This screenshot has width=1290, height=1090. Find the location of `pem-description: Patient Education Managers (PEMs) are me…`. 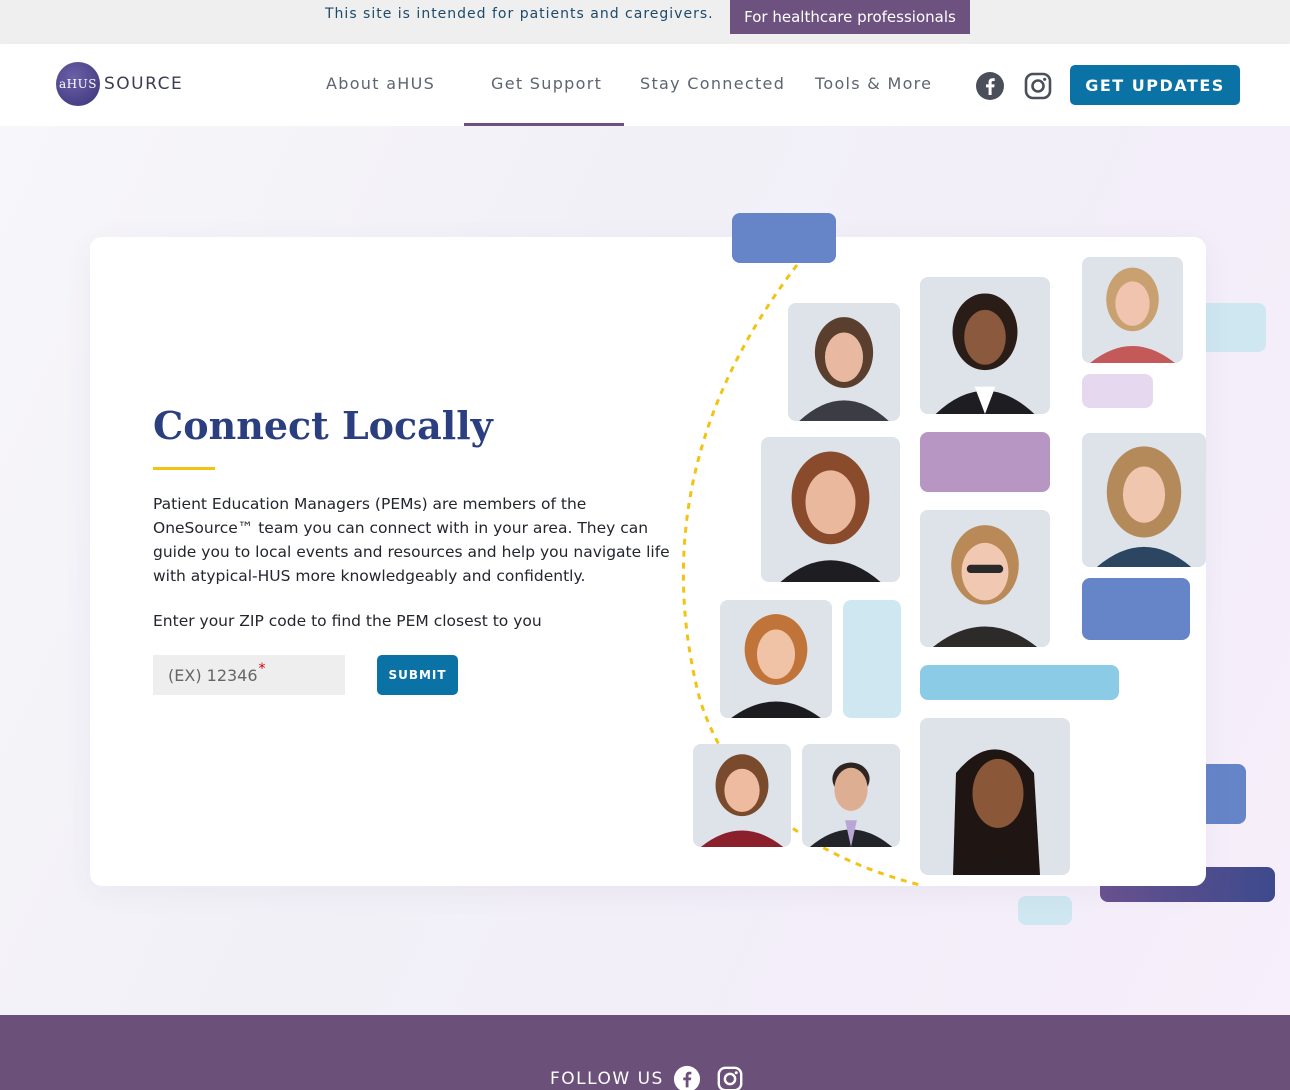

pem-description: Patient Education Managers (PEMs) are me… is located at coordinates (411, 540).